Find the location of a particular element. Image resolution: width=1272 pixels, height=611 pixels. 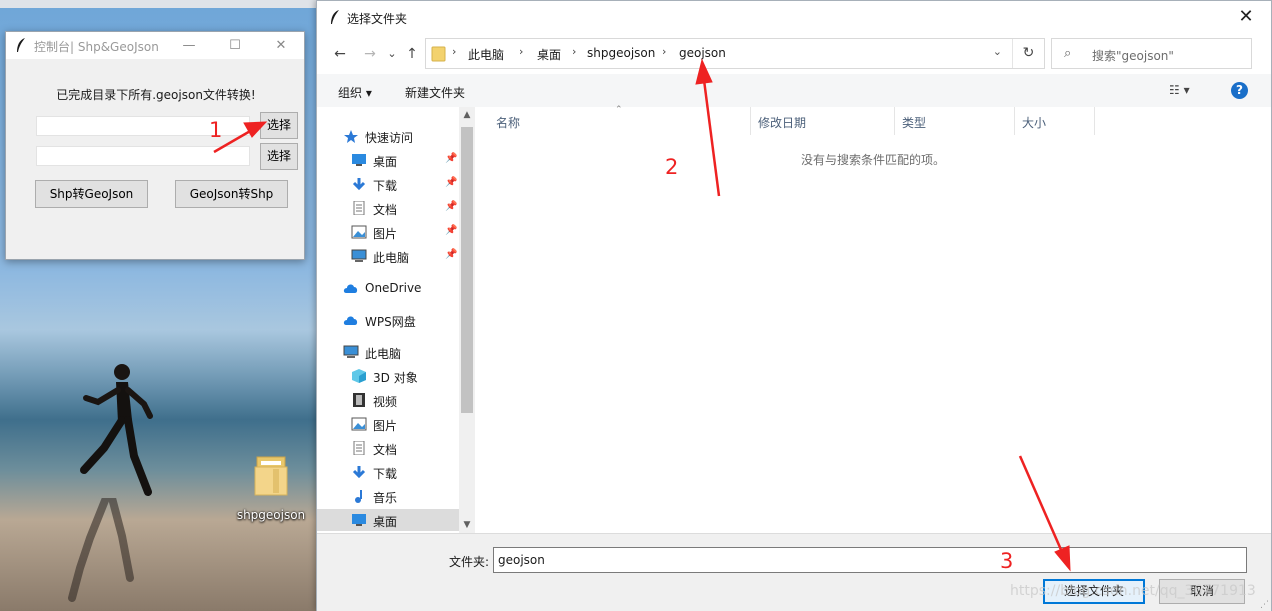

navigation-scrollbar: ▲ ▼ is located at coordinates (467, 320).